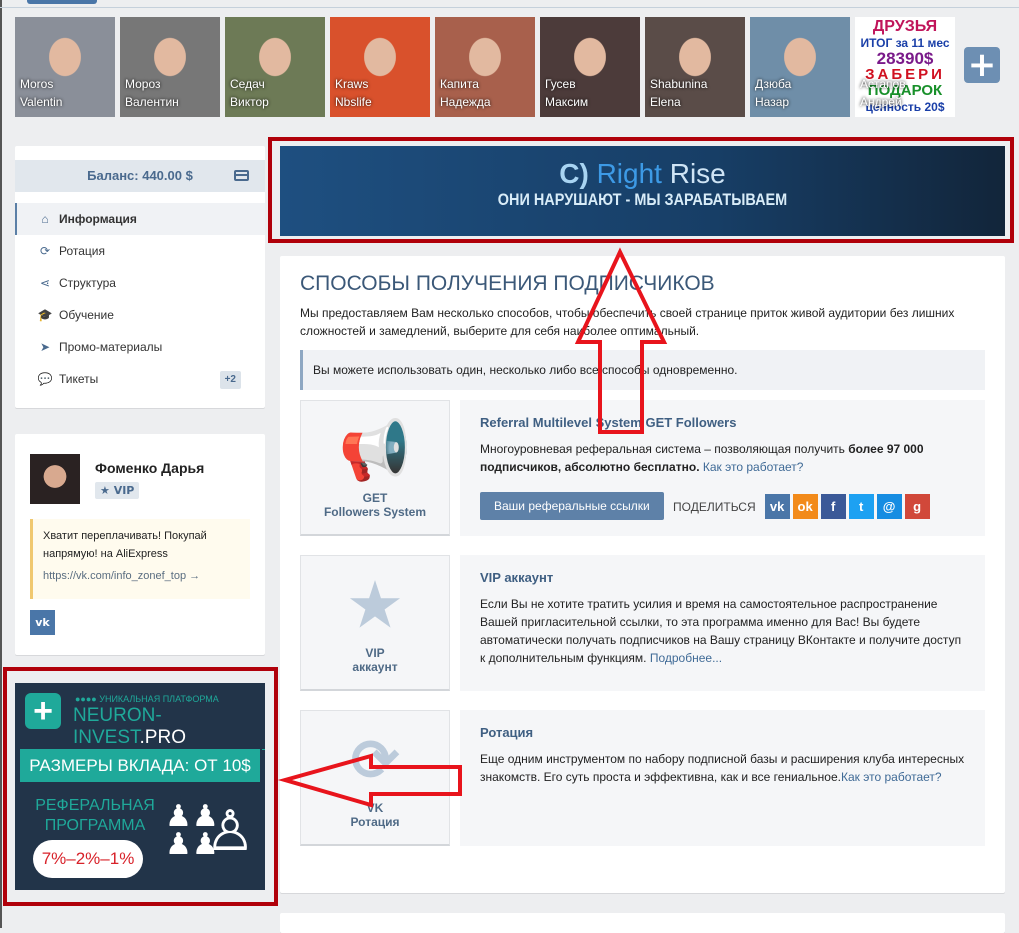 This screenshot has width=1019, height=933. I want to click on ad-percent: 7%–2%–1%, so click(88, 859).